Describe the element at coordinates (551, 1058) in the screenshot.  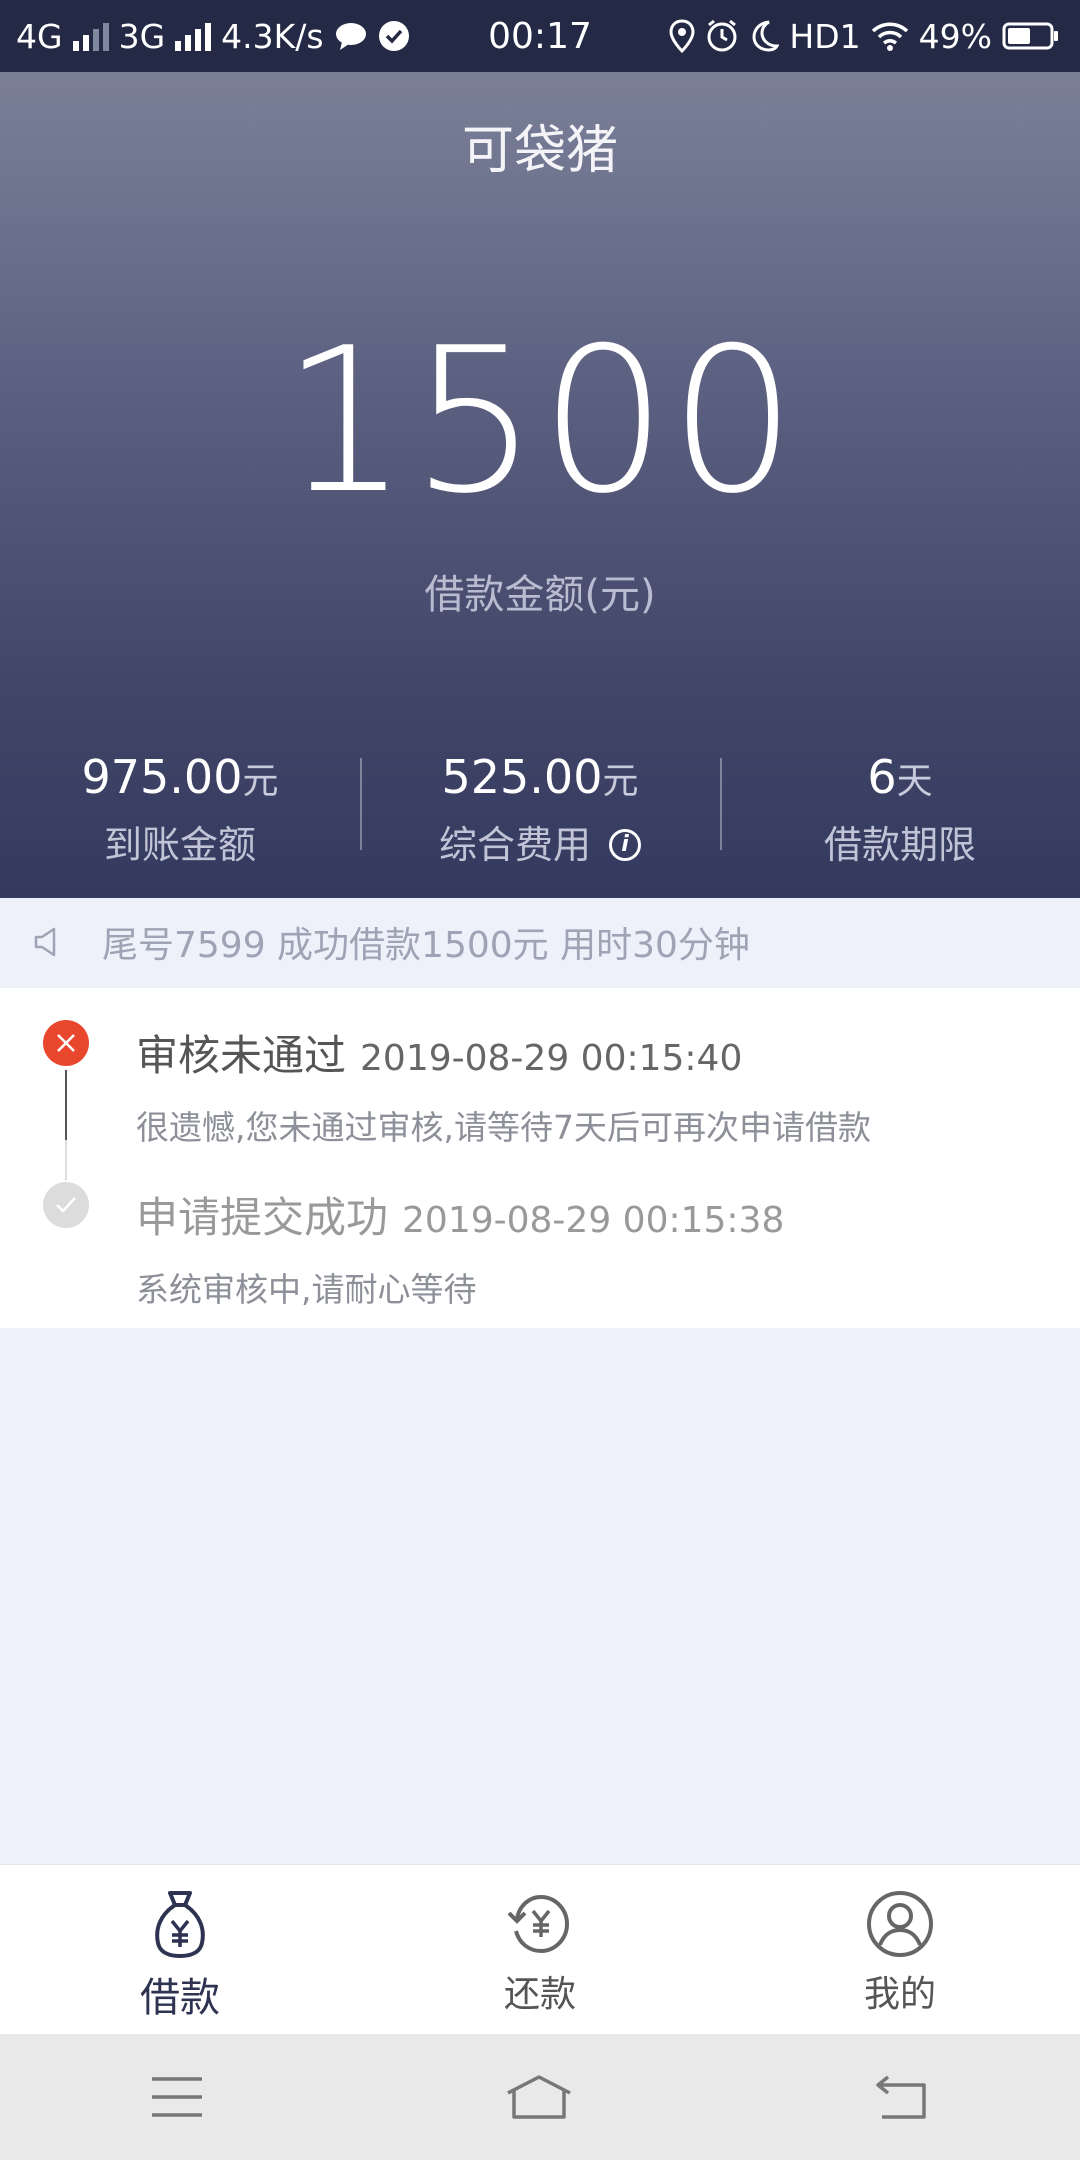
I see `timeline-time: 2019-08-29 00:15:40` at that location.